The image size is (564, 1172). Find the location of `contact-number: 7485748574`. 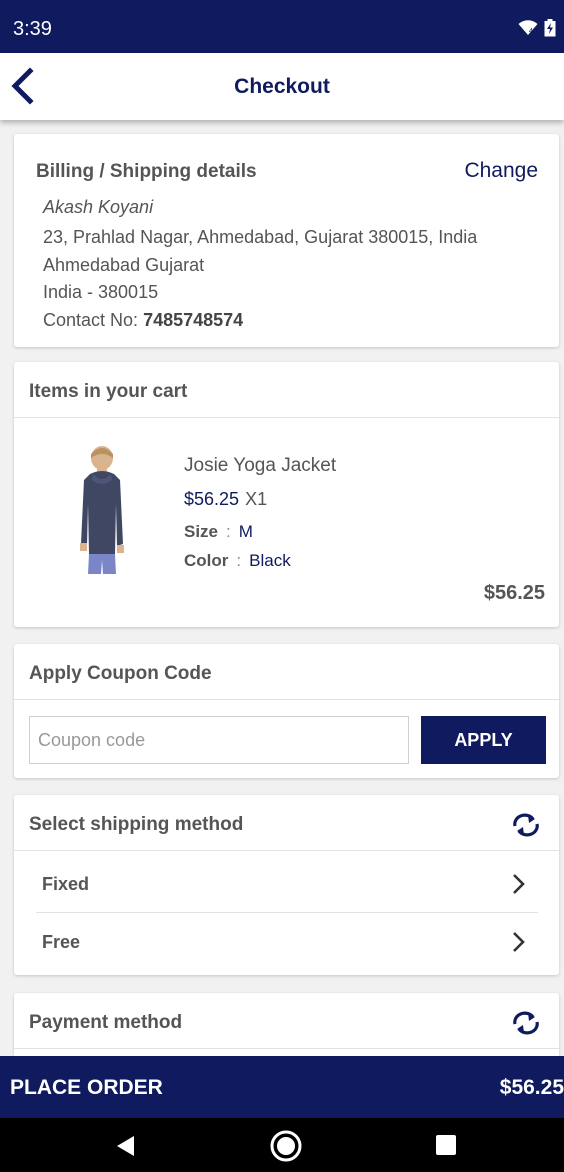

contact-number: 7485748574 is located at coordinates (193, 320).